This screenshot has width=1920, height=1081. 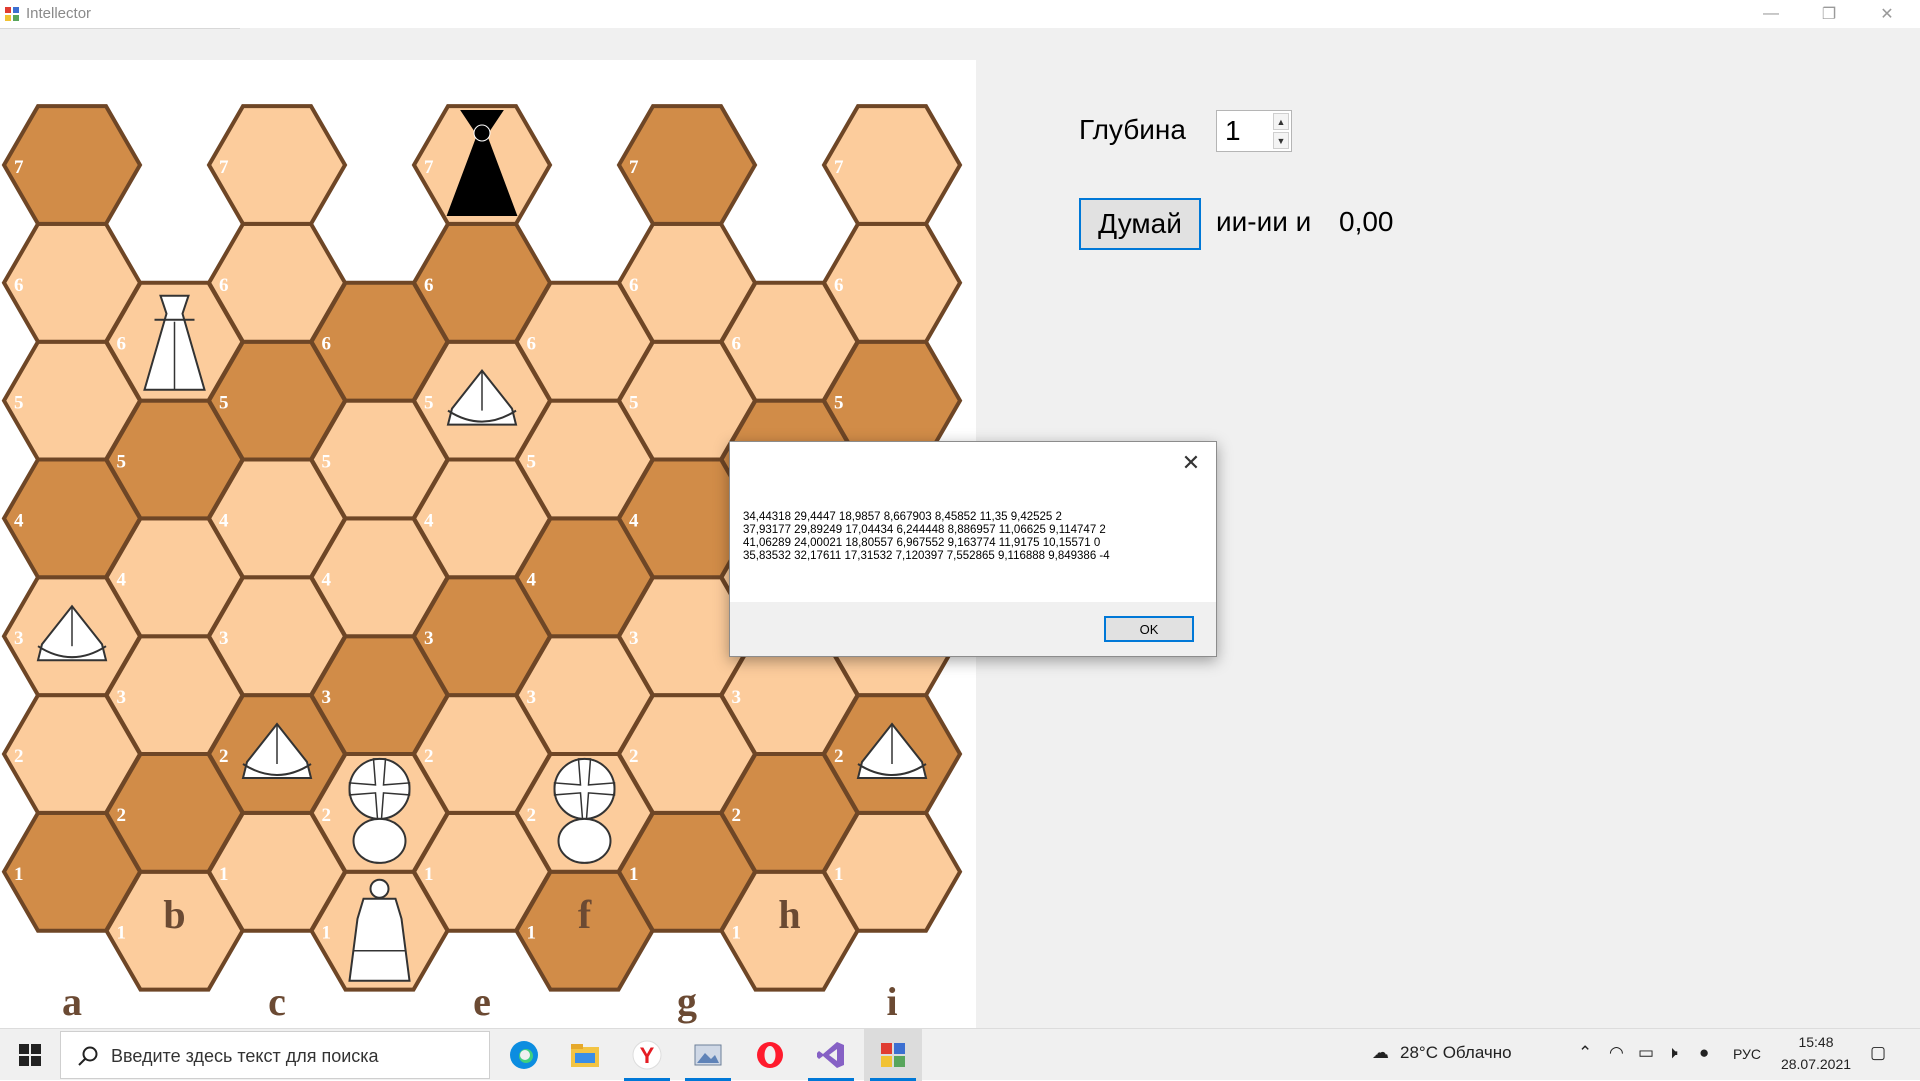 I want to click on best-move-text: ии-ии и, so click(x=1264, y=221).